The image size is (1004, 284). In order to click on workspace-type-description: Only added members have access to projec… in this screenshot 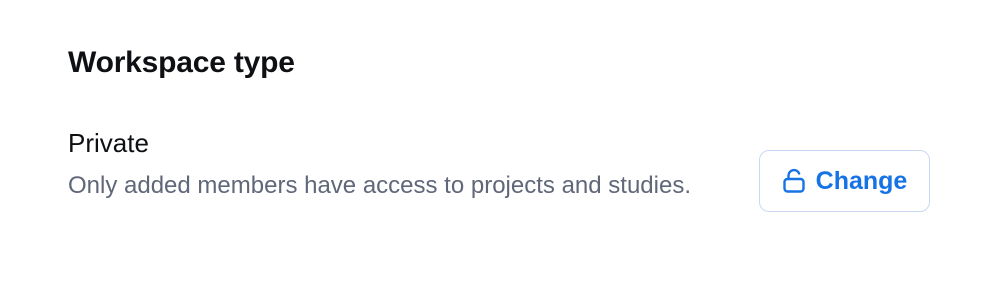, I will do `click(379, 185)`.